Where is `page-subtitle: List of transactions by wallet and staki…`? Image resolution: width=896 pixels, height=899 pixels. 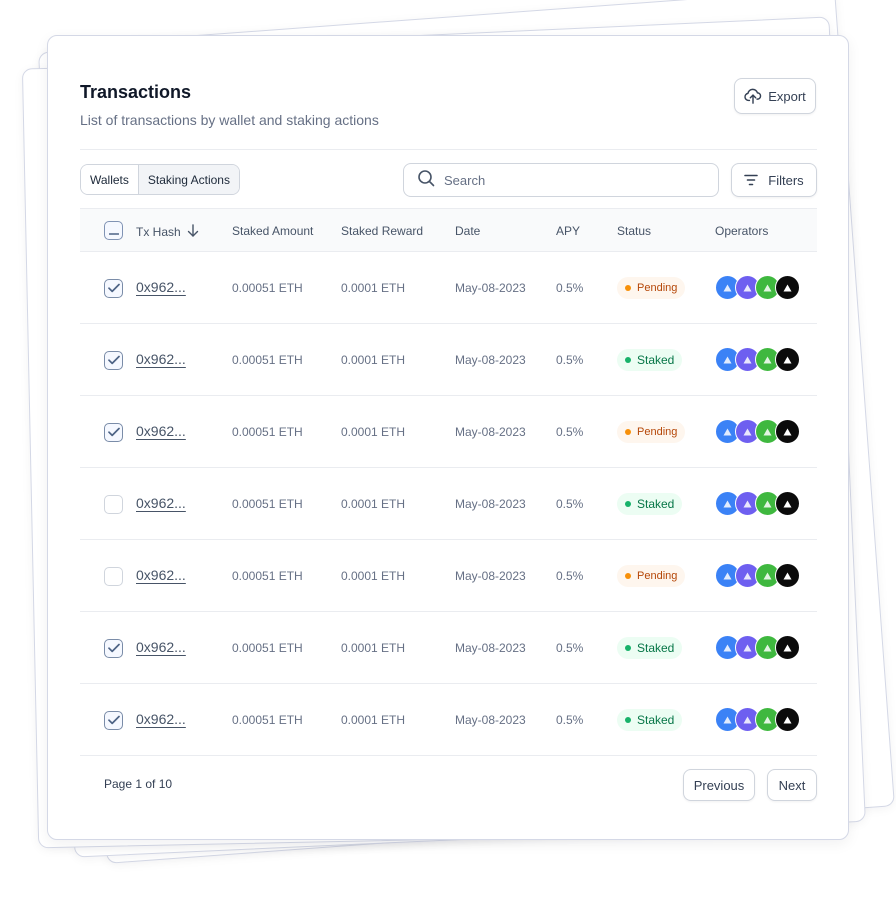
page-subtitle: List of transactions by wallet and staki… is located at coordinates (229, 120).